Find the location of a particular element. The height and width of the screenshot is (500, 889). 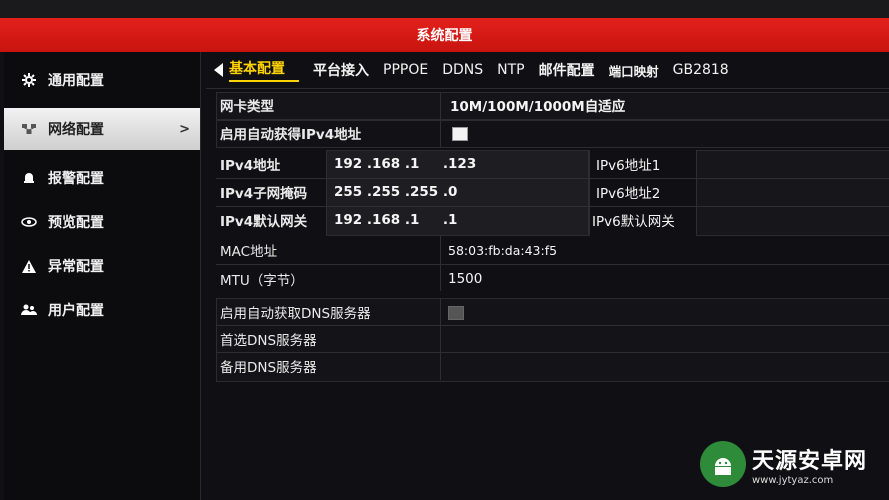

ipv6-addr2-label: IPv6地址2 is located at coordinates (628, 194).